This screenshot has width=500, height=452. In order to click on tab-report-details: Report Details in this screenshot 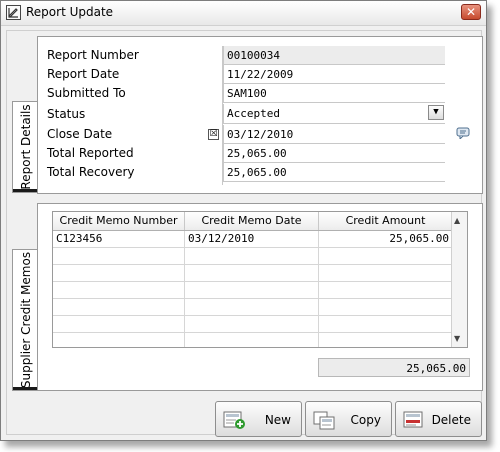, I will do `click(25, 147)`.